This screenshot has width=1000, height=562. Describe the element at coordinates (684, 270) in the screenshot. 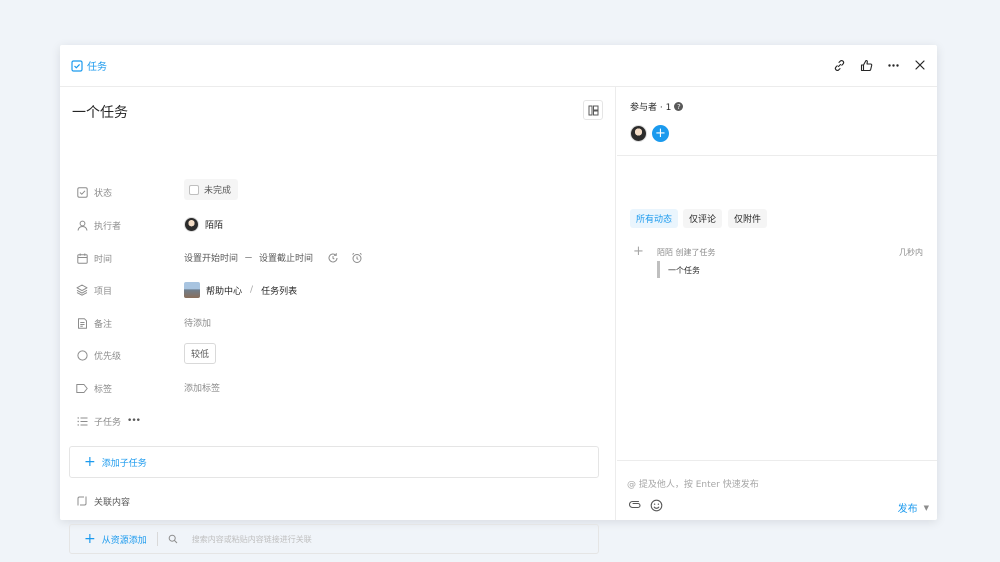

I see `activity-quote: 一个任务` at that location.